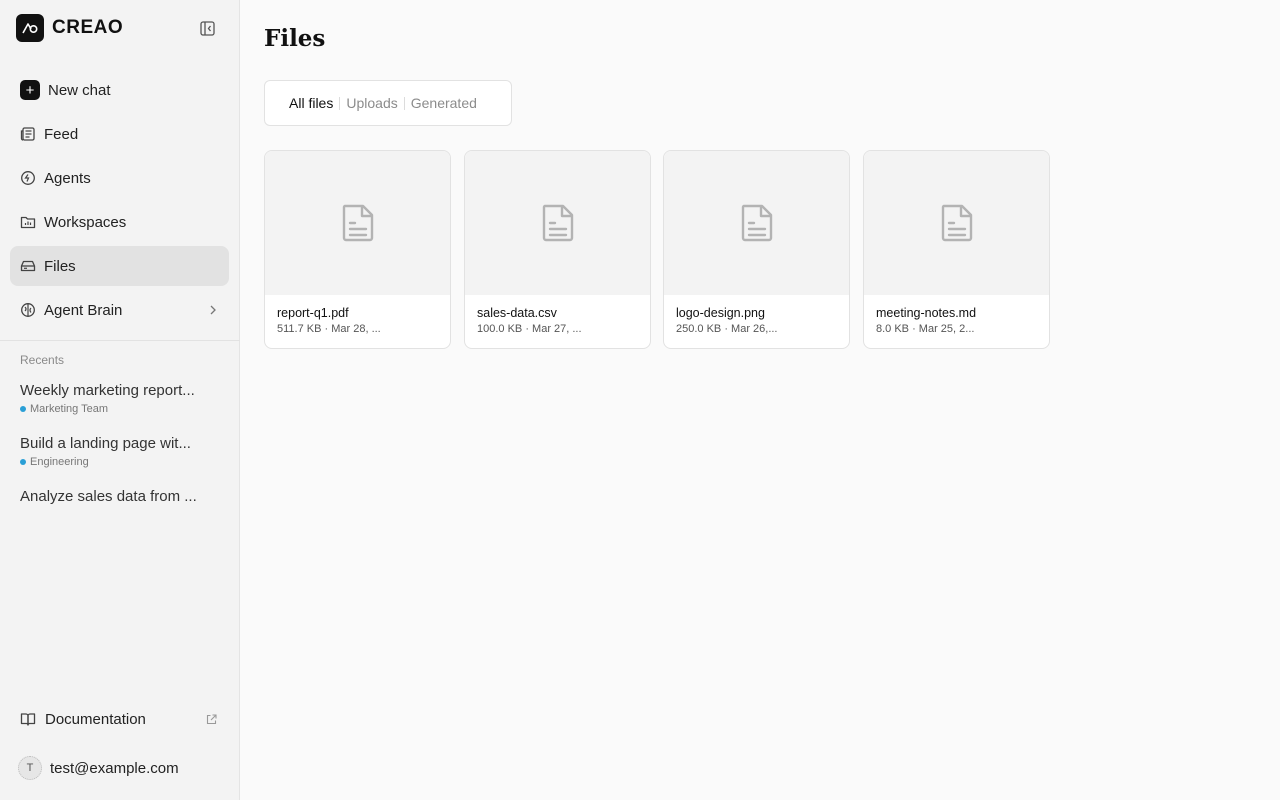  Describe the element at coordinates (28, 719) in the screenshot. I see `book-open-icon` at that location.